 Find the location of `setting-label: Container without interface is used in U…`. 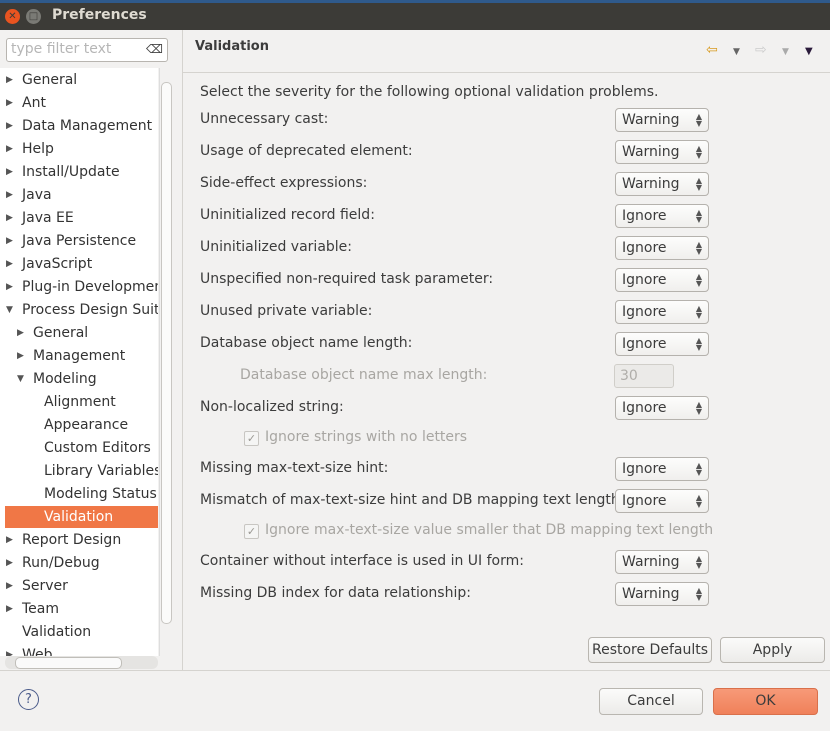

setting-label: Container without interface is used in U… is located at coordinates (362, 561).